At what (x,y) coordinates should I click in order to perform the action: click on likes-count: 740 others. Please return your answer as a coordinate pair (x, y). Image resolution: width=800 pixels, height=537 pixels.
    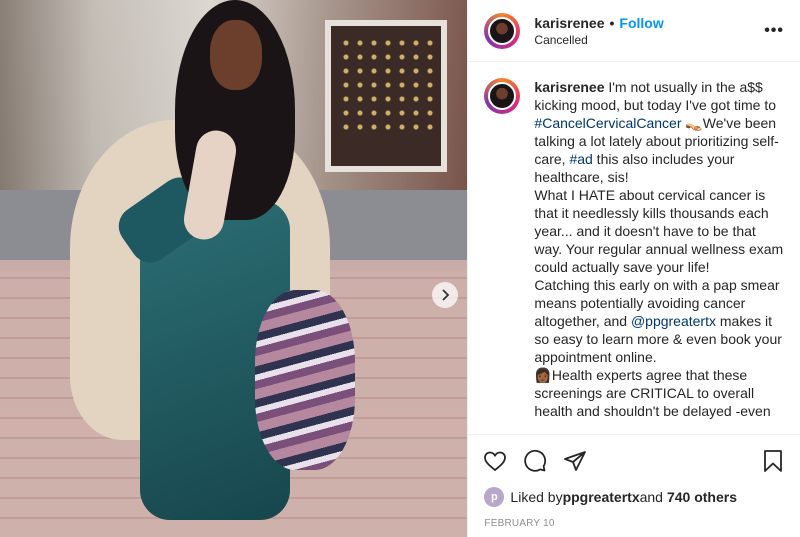
    Looking at the image, I should click on (702, 497).